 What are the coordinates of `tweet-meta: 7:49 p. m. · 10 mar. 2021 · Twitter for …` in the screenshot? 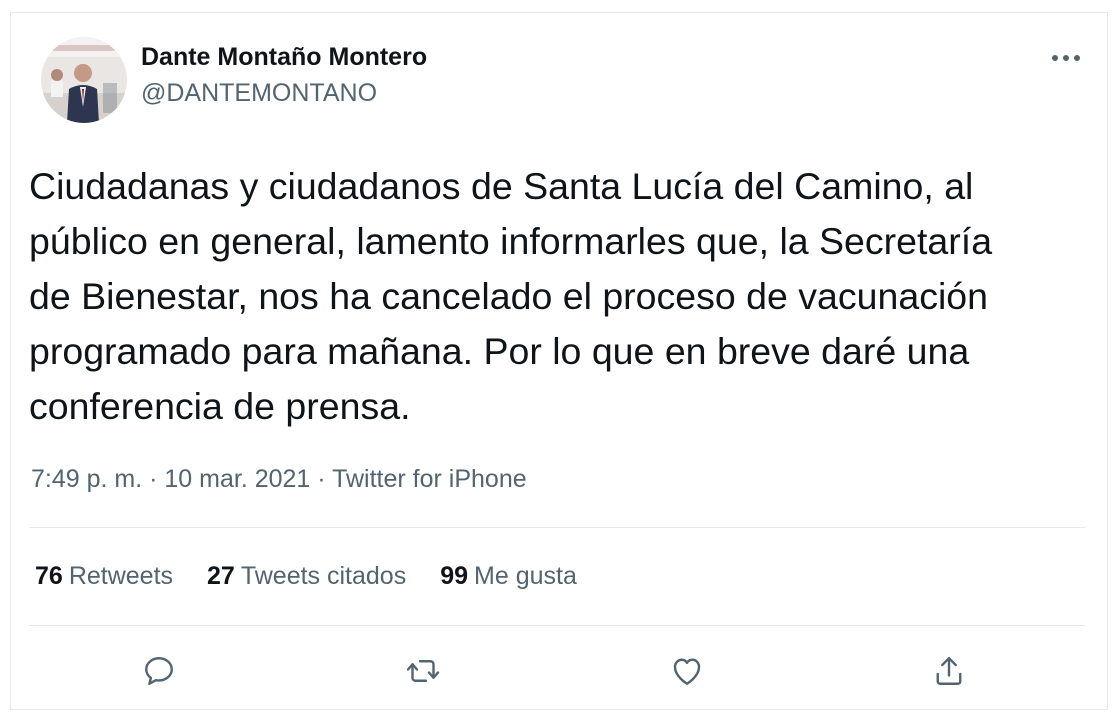 It's located at (279, 479).